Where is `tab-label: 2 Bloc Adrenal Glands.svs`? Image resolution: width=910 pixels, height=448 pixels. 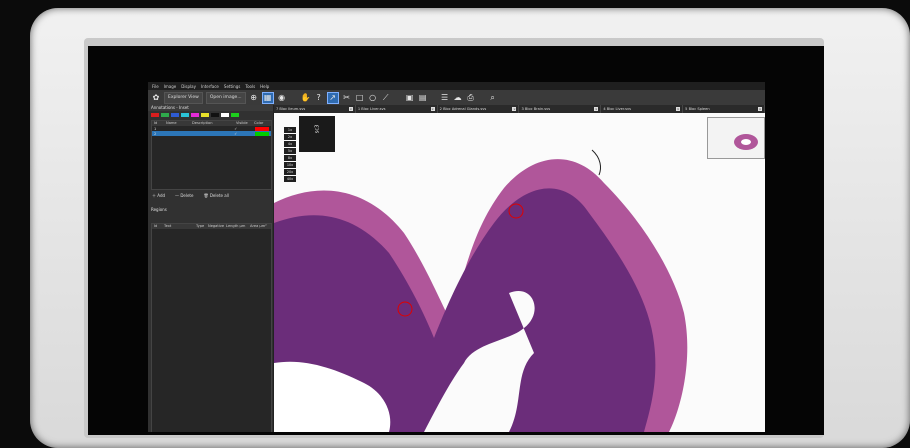
tab-label: 2 Bloc Adrenal Glands.svs is located at coordinates (463, 109).